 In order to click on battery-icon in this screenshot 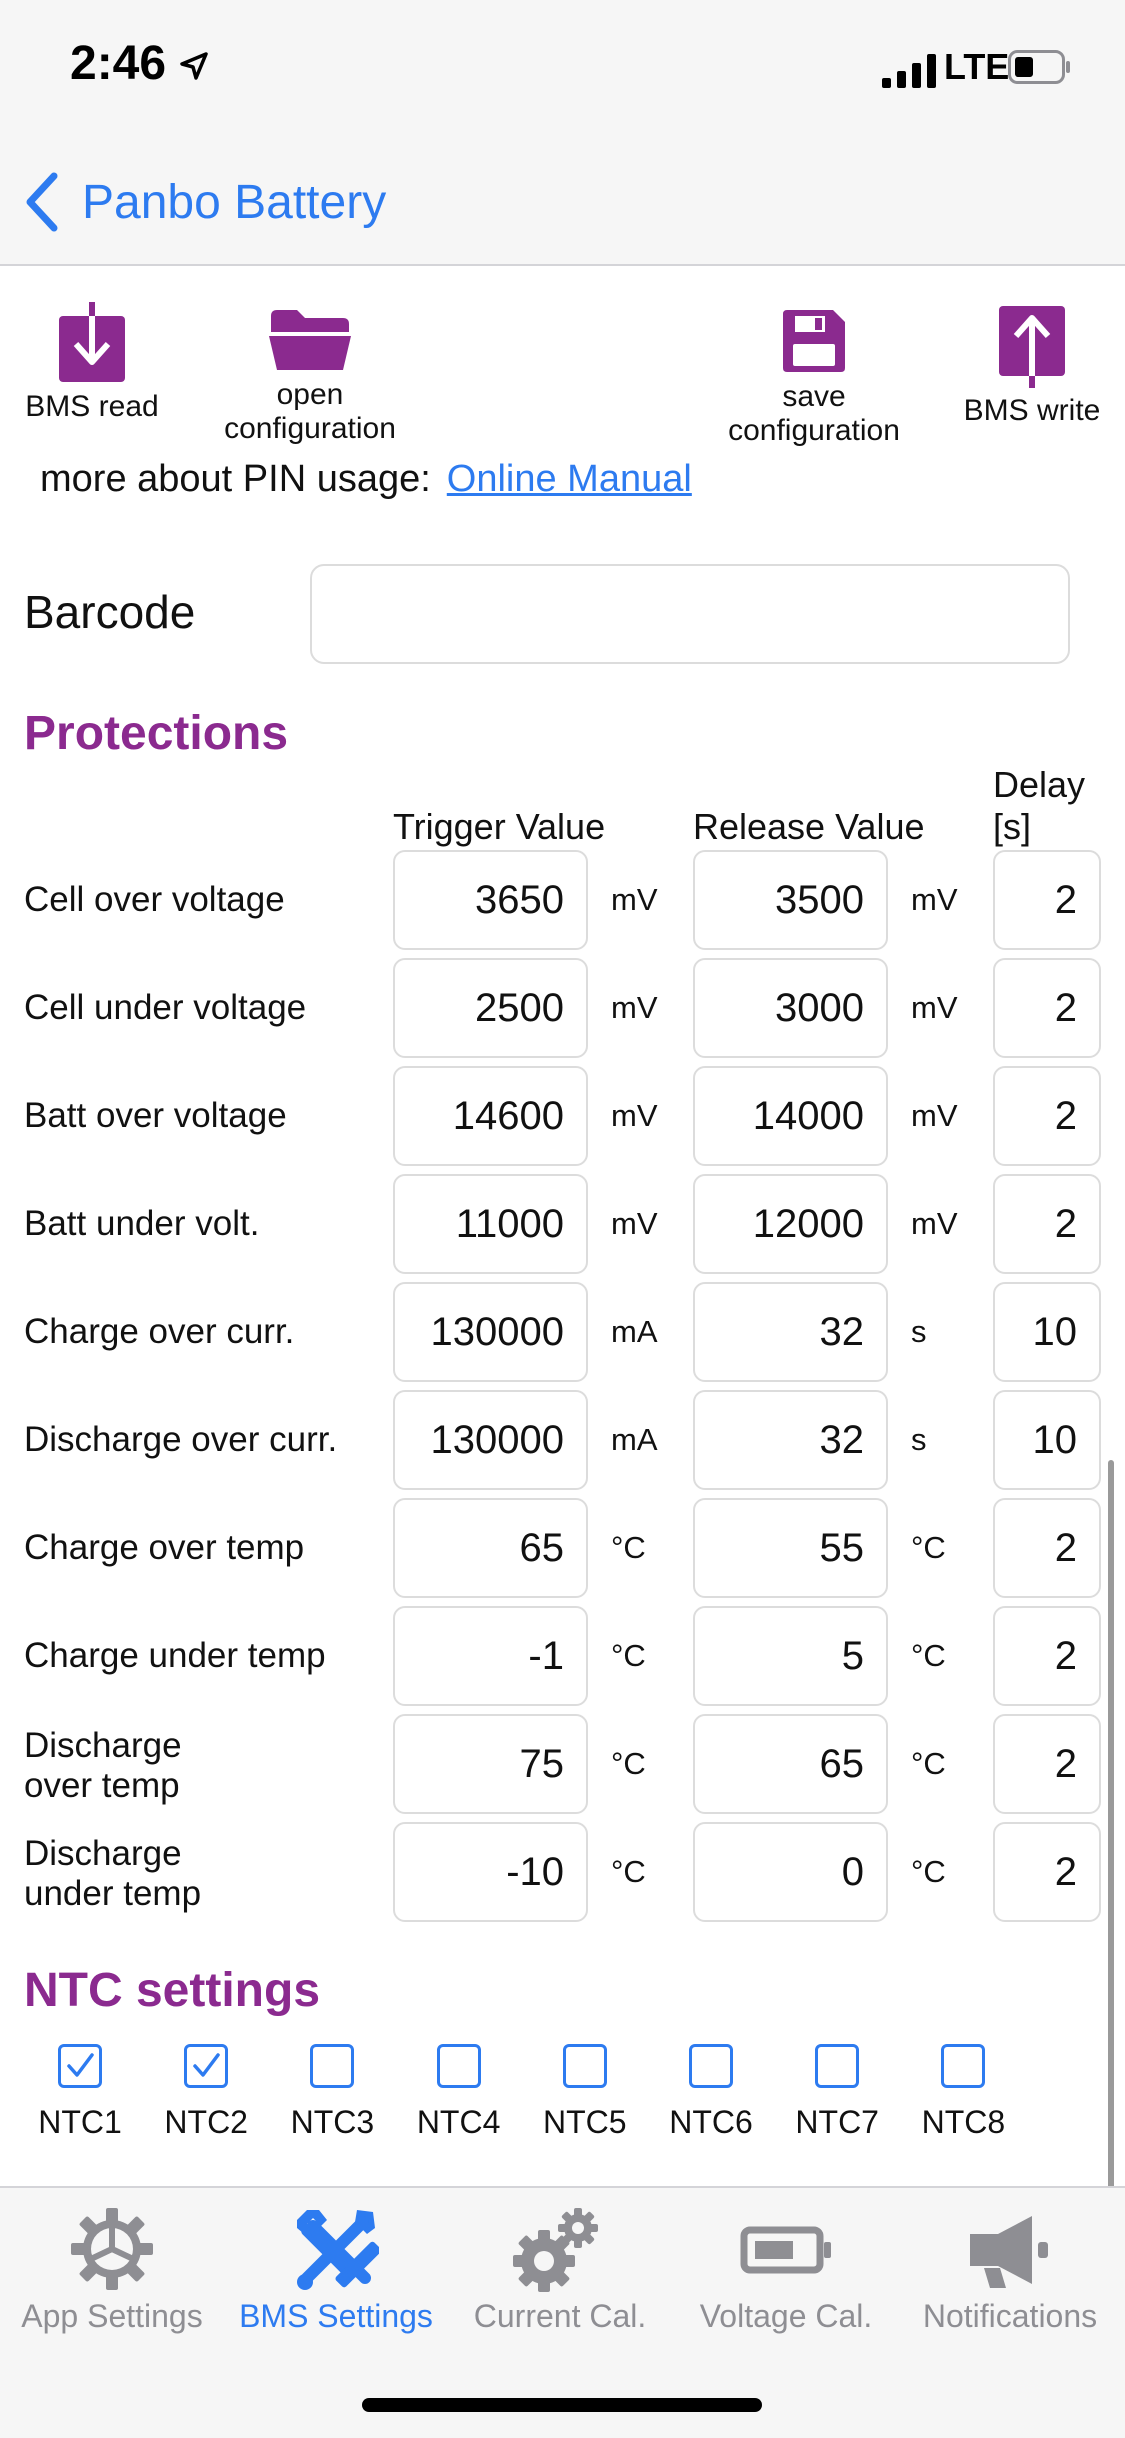, I will do `click(785, 2250)`.